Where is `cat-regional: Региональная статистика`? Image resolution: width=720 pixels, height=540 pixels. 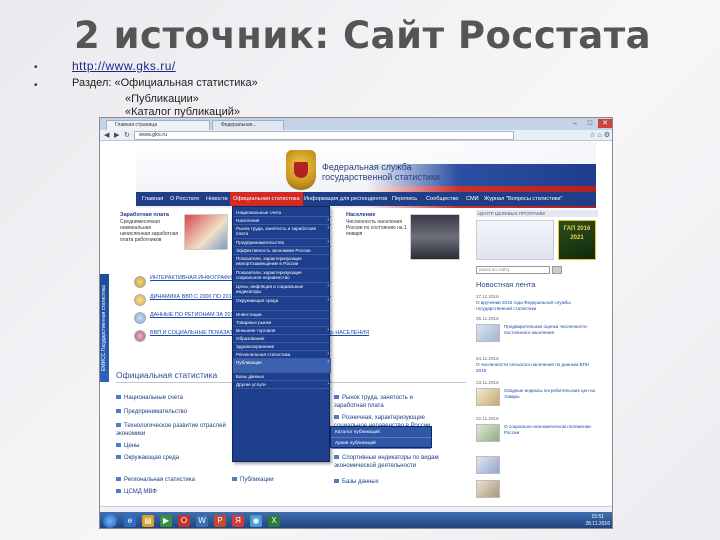 cat-regional: Региональная статистика is located at coordinates (155, 480).